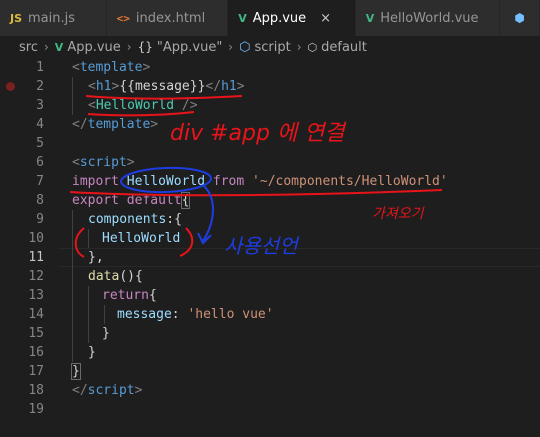 The height and width of the screenshot is (437, 540). What do you see at coordinates (115, 124) in the screenshot?
I see `line-content: </template>` at bounding box center [115, 124].